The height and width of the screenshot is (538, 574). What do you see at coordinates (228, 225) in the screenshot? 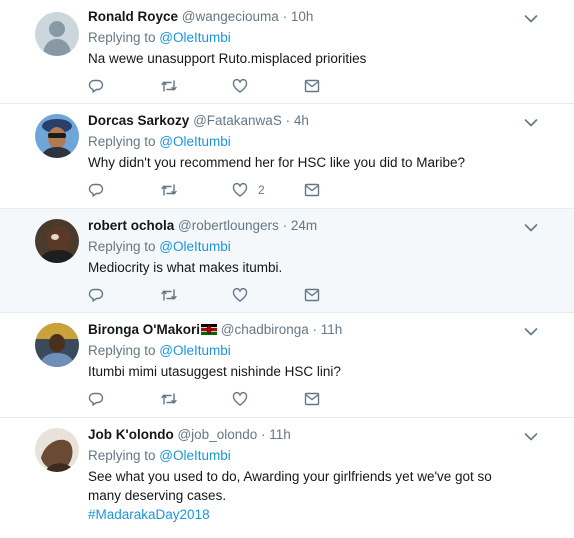
I see `username: @robertloungers` at bounding box center [228, 225].